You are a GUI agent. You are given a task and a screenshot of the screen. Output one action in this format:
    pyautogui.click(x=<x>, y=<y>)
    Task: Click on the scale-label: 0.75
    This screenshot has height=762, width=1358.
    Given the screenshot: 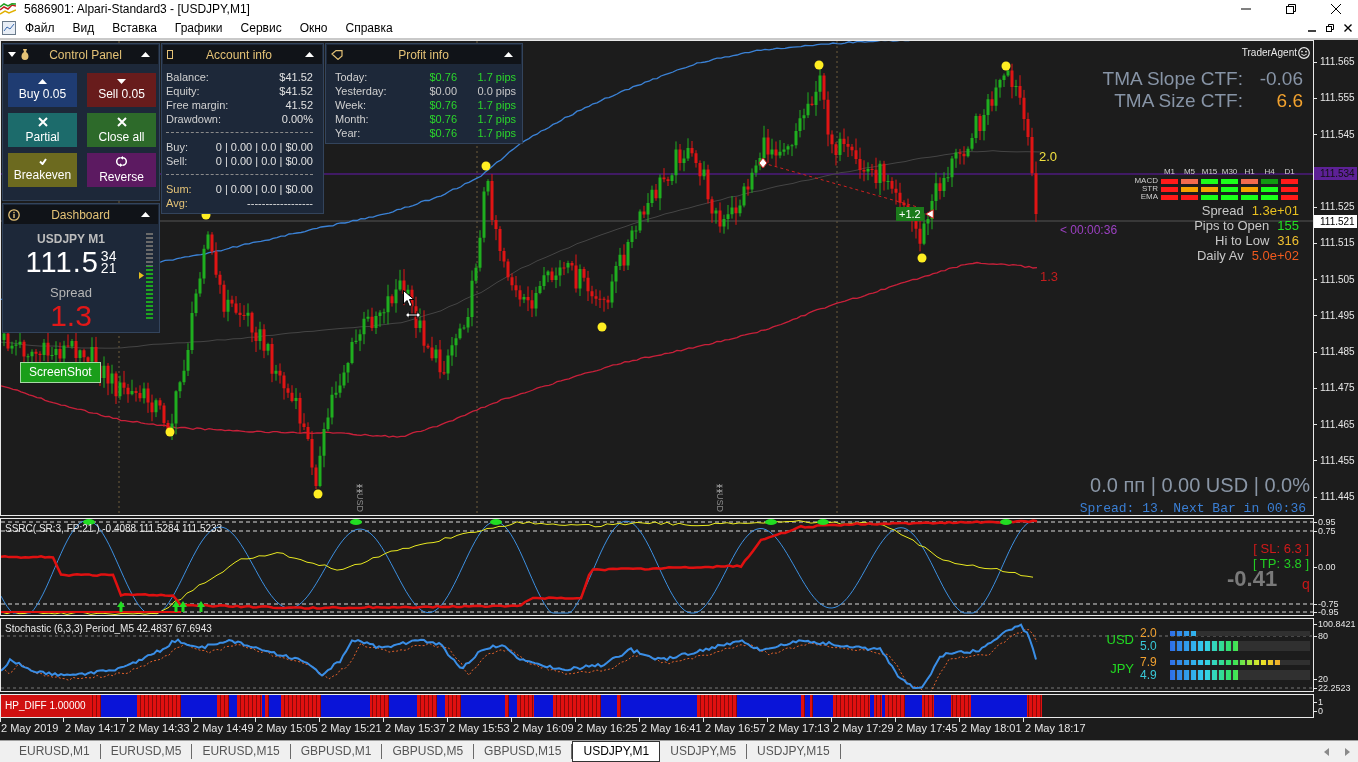 What is the action you would take?
    pyautogui.click(x=1325, y=531)
    